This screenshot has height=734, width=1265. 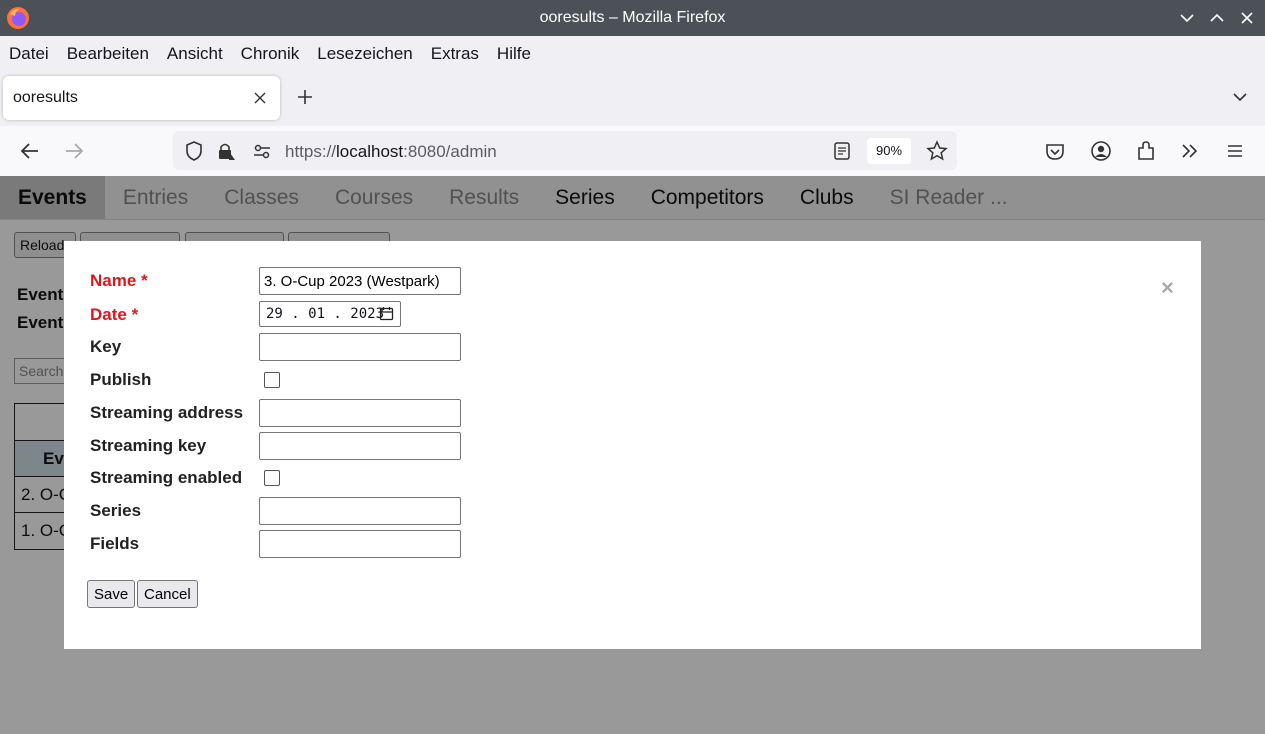 I want to click on menu-chronik: Chronik, so click(x=270, y=54).